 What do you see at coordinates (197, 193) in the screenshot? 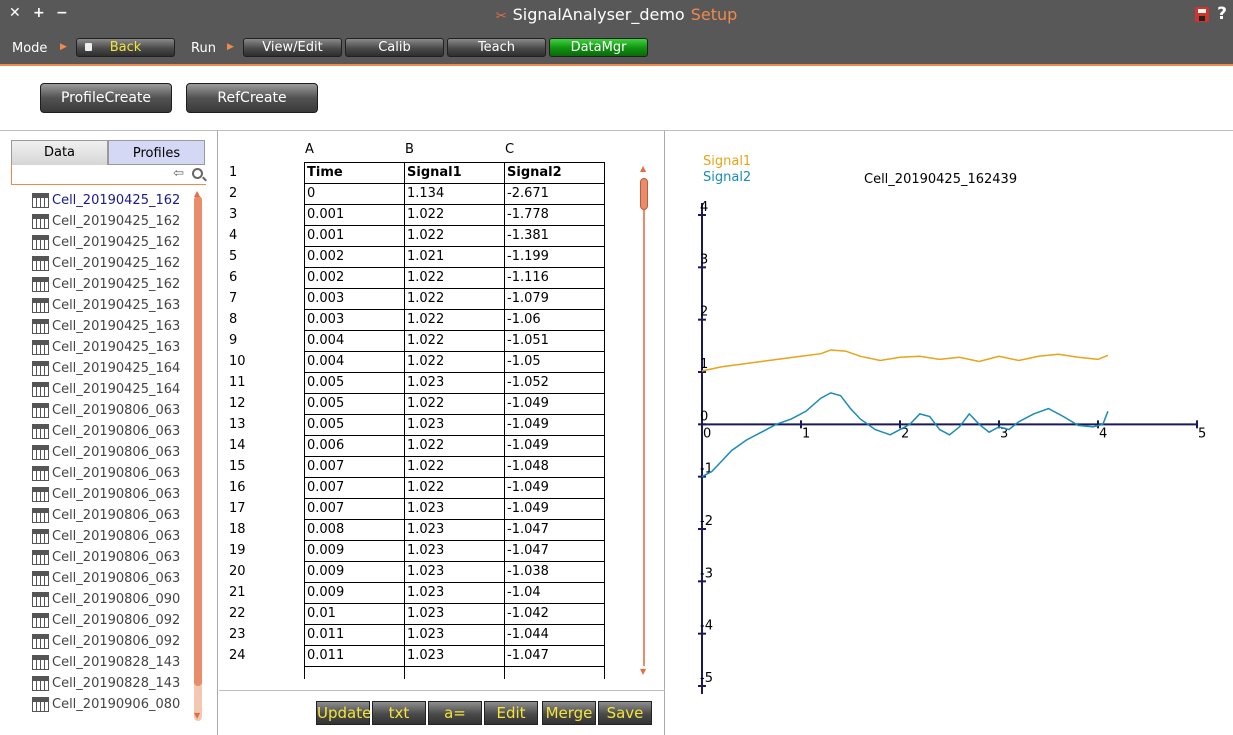
I see `scroll-up-icon: ▲` at bounding box center [197, 193].